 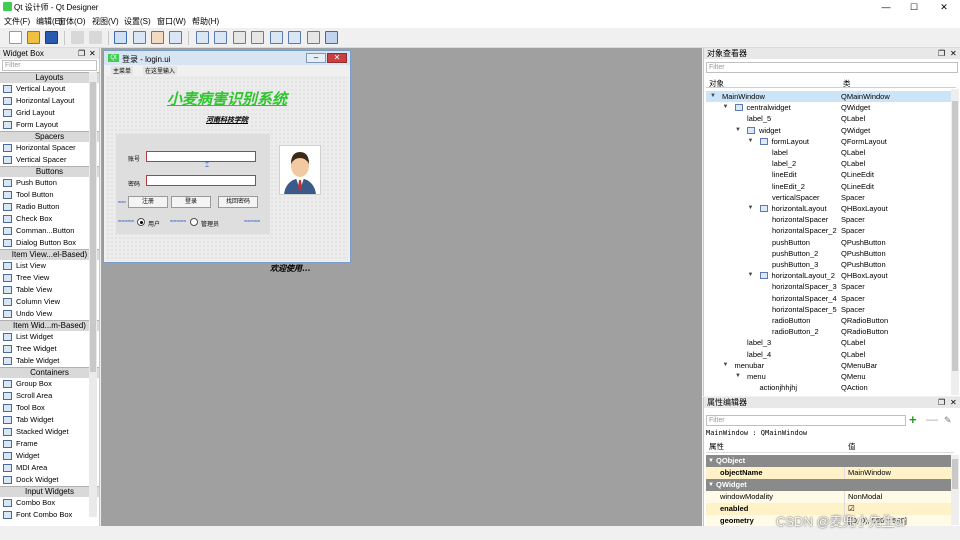 What do you see at coordinates (830, 264) in the screenshot?
I see `tree-row-pushbutton-3: pushButton_3 QPushButton` at bounding box center [830, 264].